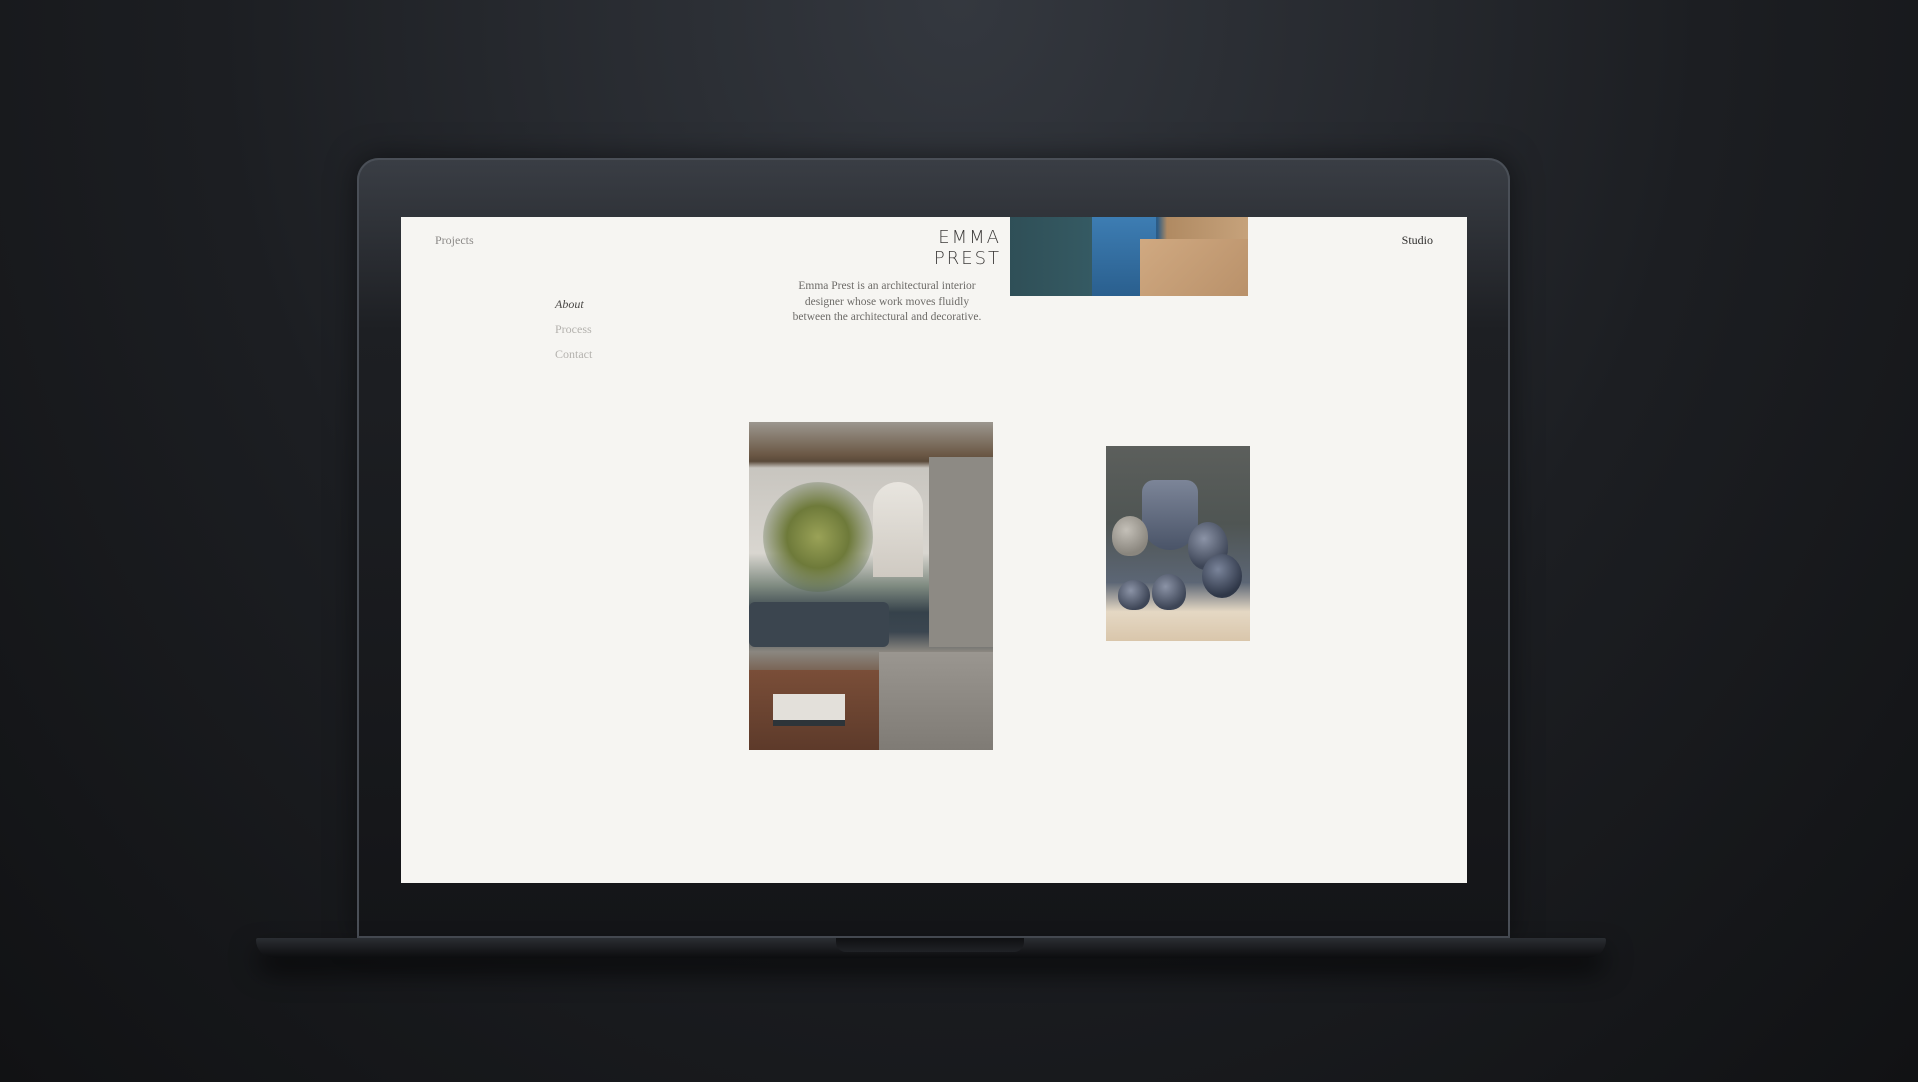 This screenshot has width=1918, height=1082. What do you see at coordinates (1129, 256) in the screenshot?
I see `portrait-photo` at bounding box center [1129, 256].